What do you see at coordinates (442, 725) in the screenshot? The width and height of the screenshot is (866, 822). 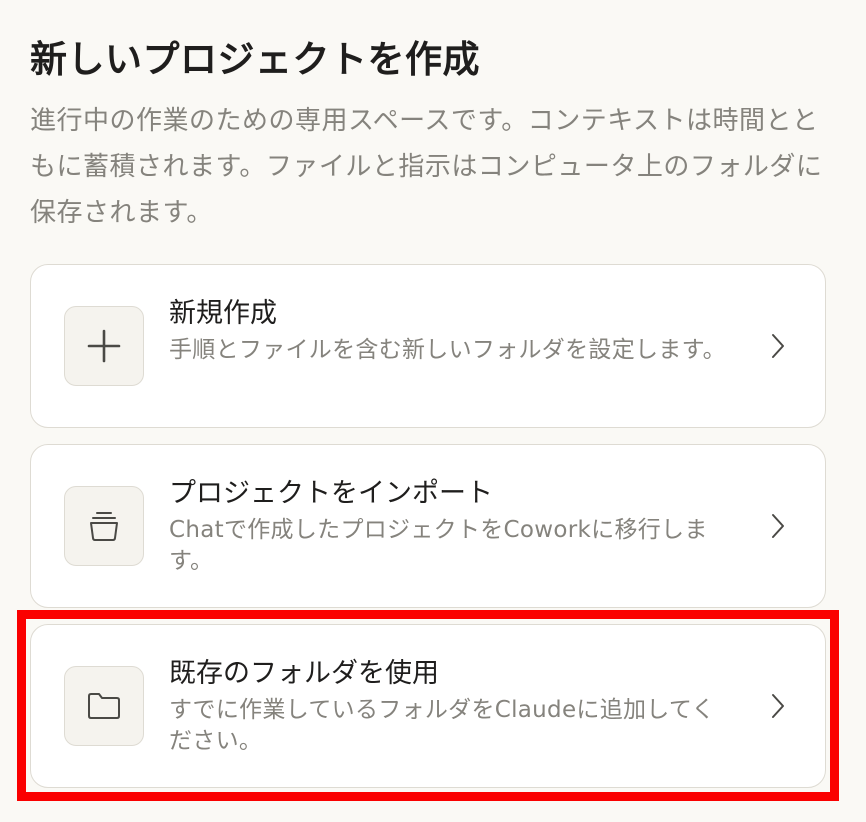 I see `option-description: すでに作業しているフォルダをClaudeに追加してください。` at bounding box center [442, 725].